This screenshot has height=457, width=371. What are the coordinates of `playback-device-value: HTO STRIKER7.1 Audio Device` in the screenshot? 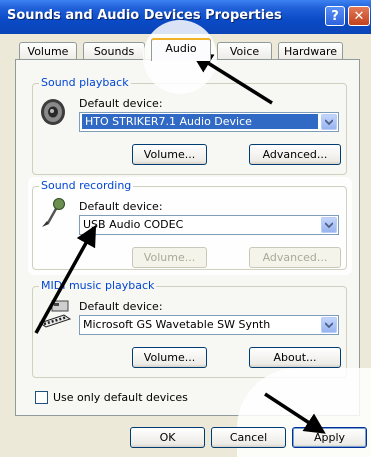 It's located at (200, 121).